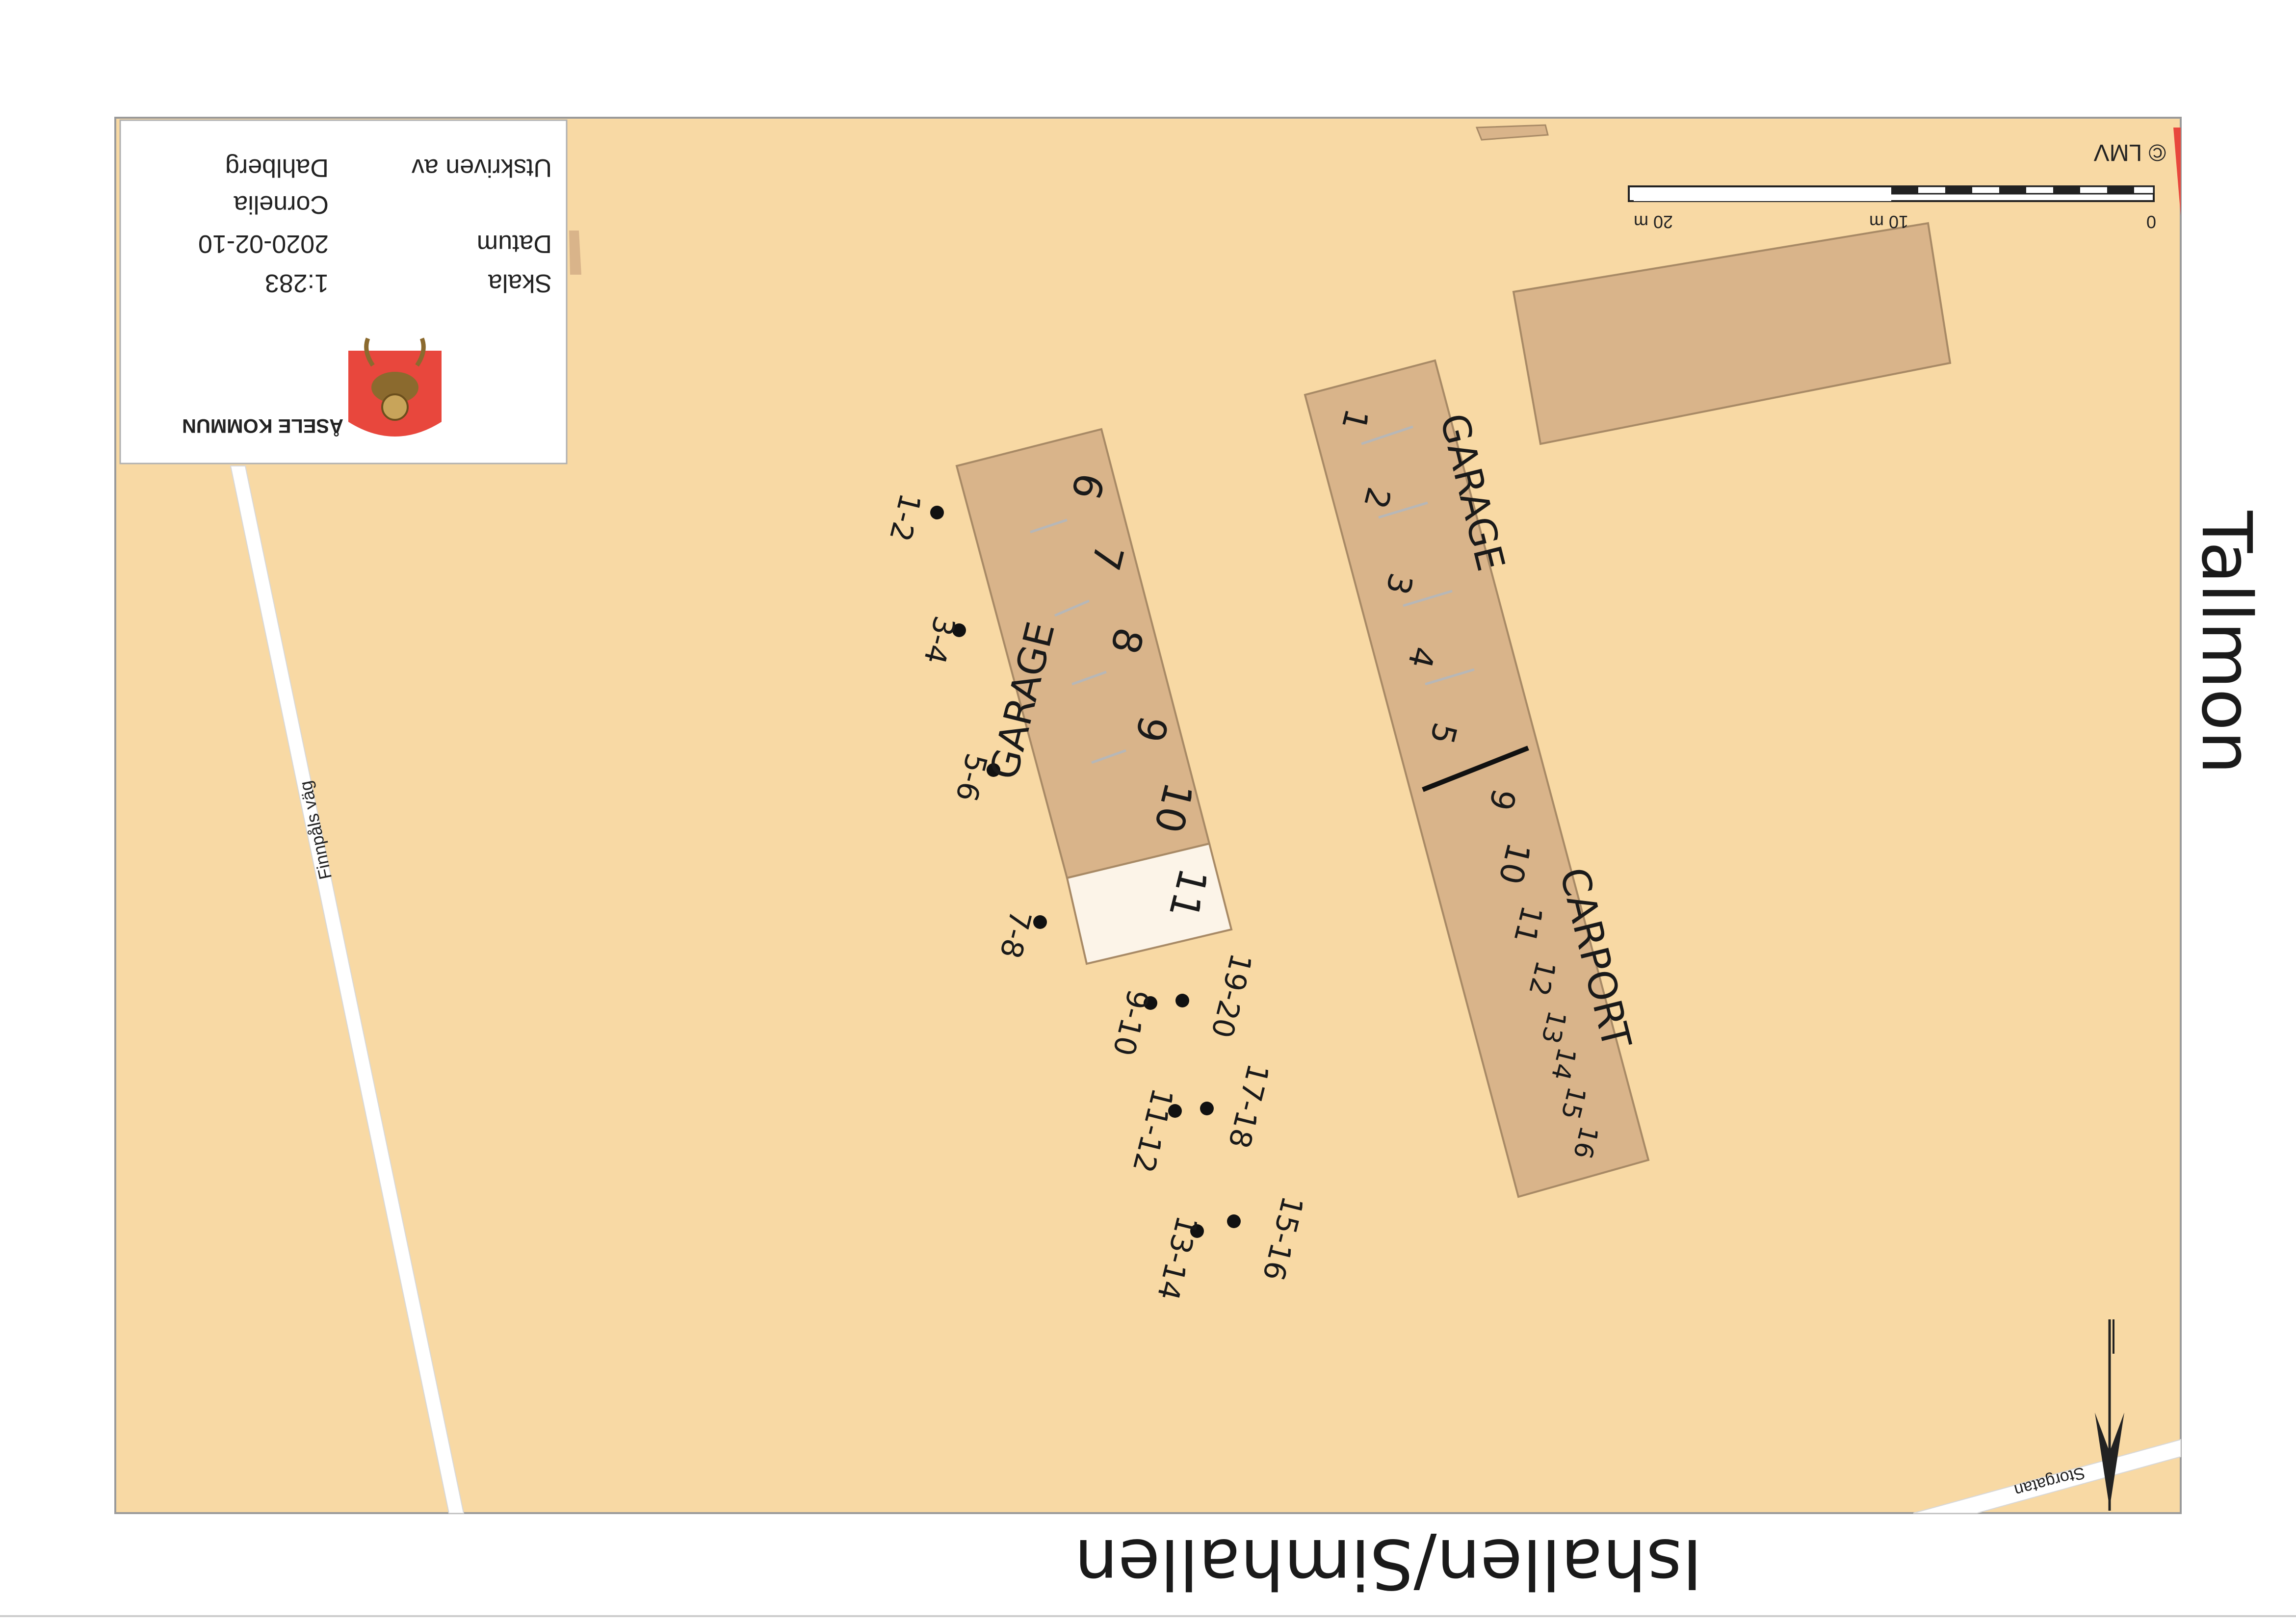 The image size is (2296, 1622). What do you see at coordinates (277, 168) in the screenshot?
I see `titleblock-printed-by-value-2: Dahlberg` at bounding box center [277, 168].